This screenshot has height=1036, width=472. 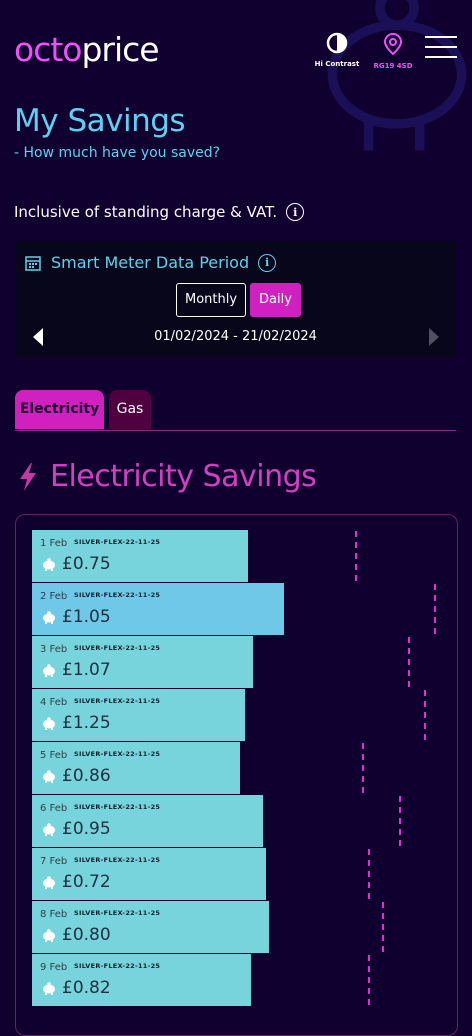 I want to click on row-date: 4 Feb, so click(x=54, y=702).